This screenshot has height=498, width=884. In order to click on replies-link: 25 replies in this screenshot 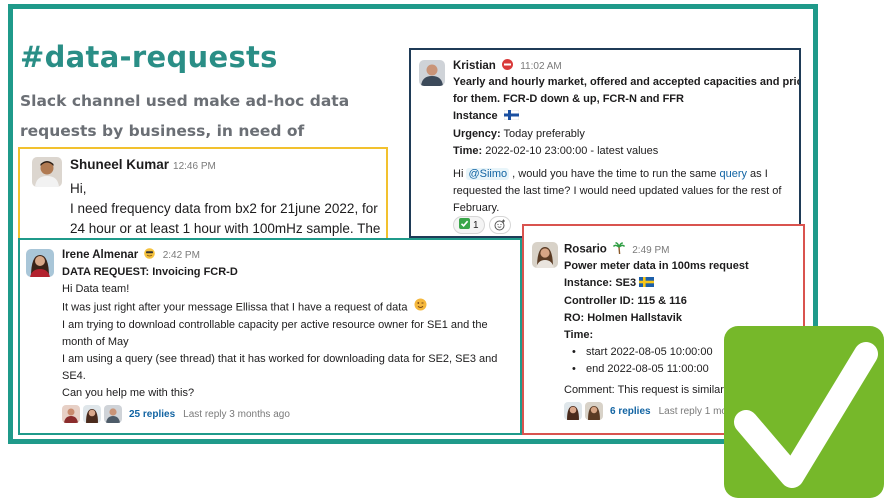, I will do `click(152, 414)`.